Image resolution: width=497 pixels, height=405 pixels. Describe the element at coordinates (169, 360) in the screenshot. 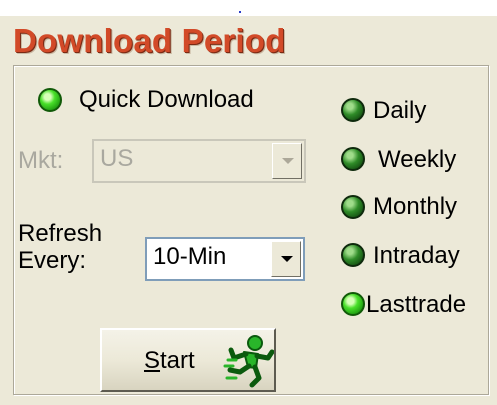

I see `start-button-label: Start` at that location.